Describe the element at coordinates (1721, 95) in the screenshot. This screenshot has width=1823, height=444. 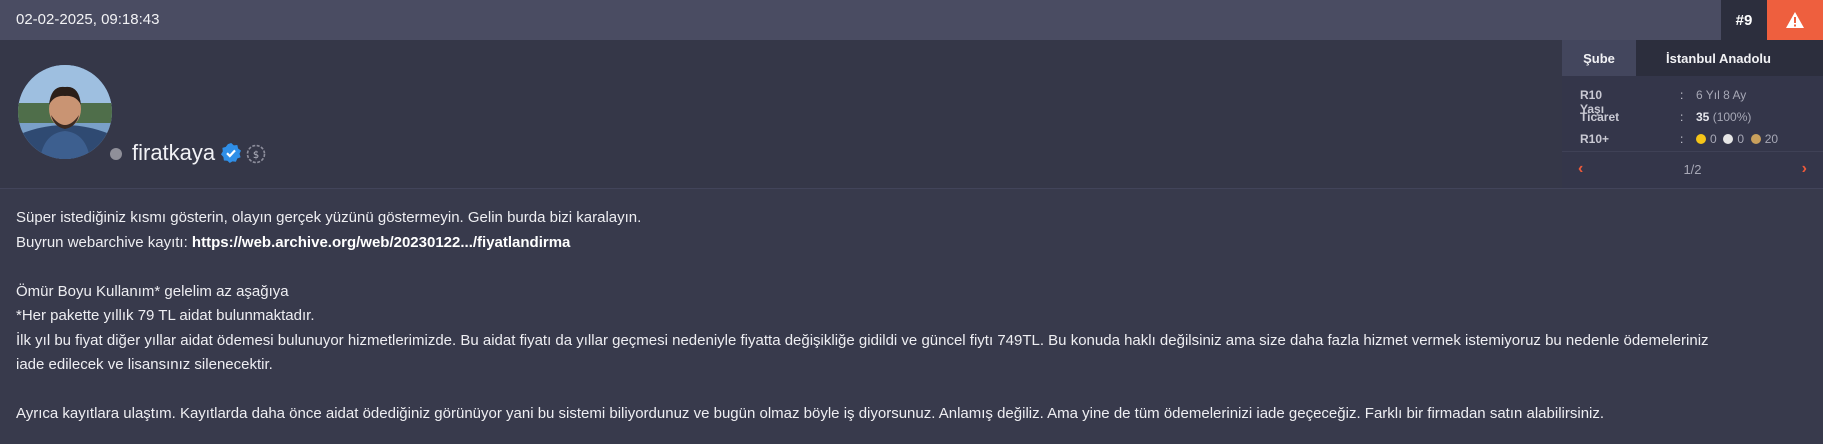
I see `stat-value: 6 Yıl 8 Ay` at that location.